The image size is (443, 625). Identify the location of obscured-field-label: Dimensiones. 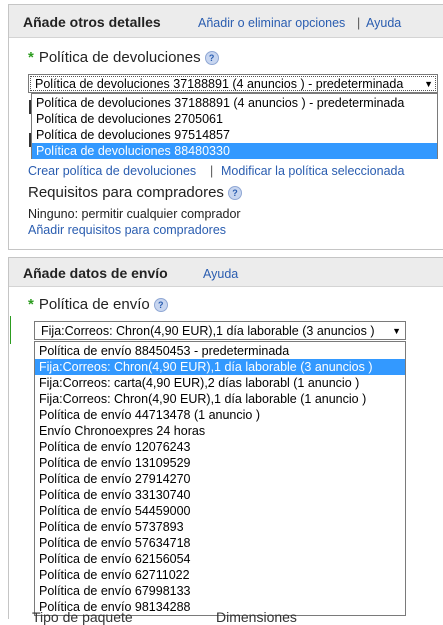
(256, 617).